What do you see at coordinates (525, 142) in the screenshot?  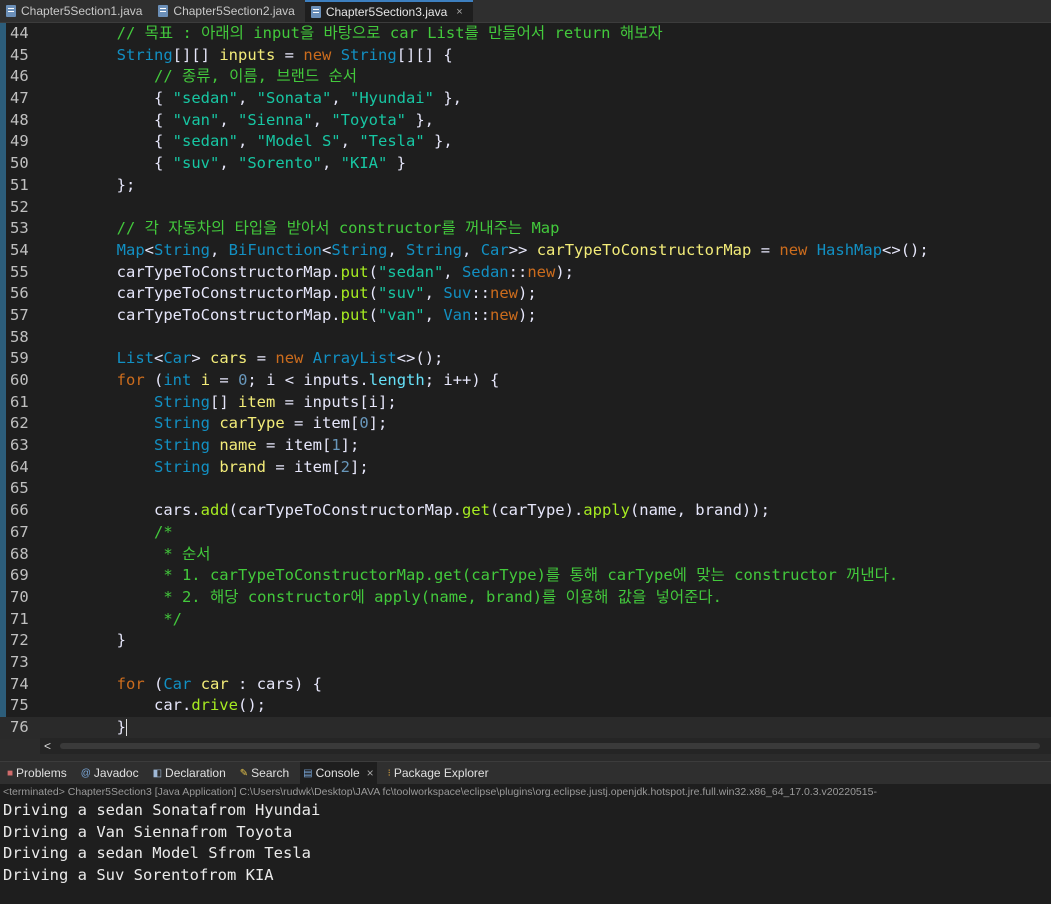 I see `code-line: 49 { "sedan", "Model S", "Tesla" },` at bounding box center [525, 142].